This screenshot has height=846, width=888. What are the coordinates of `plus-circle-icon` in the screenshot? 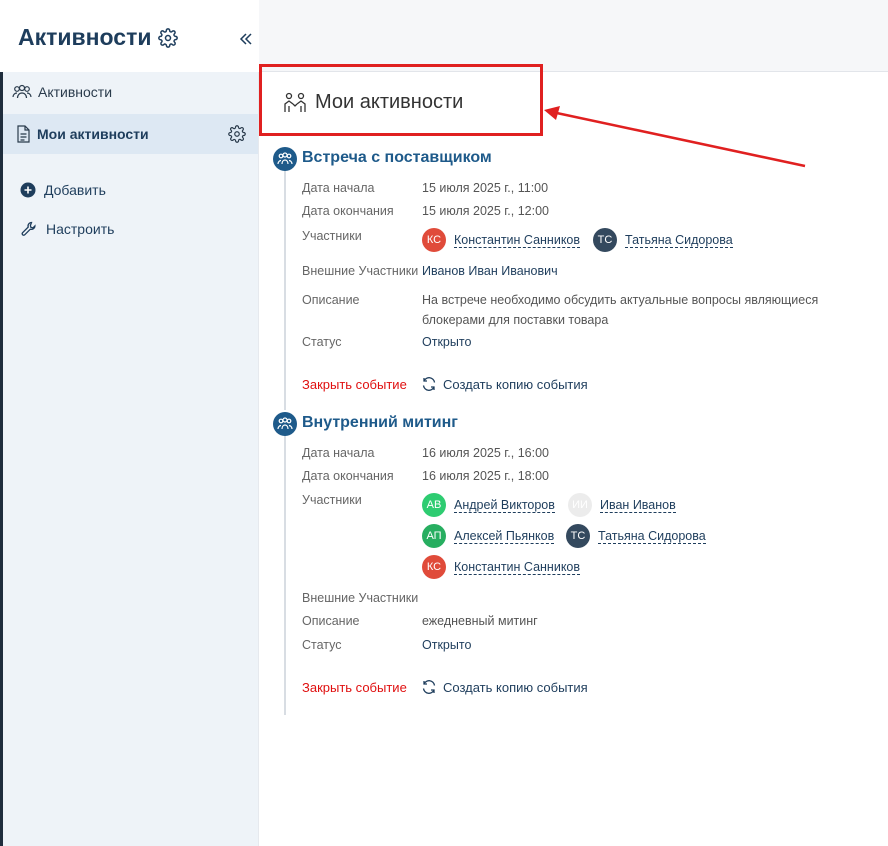 It's located at (28, 190).